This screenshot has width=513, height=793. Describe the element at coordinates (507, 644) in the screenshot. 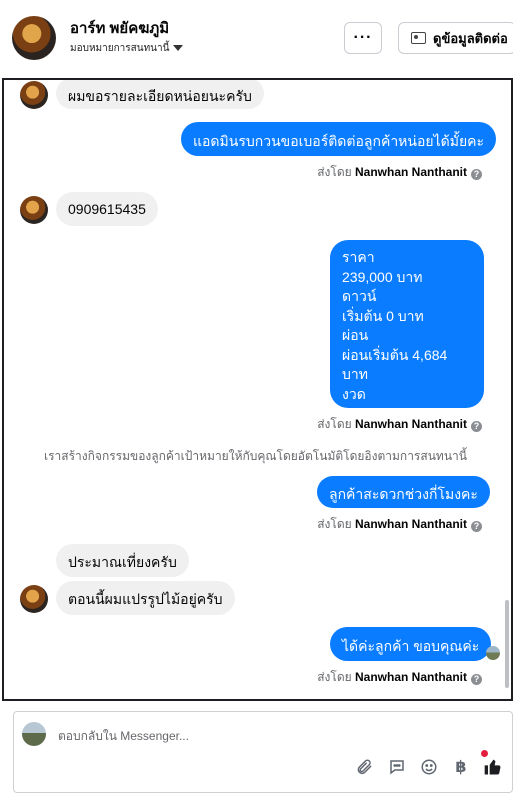

I see `thread-scrollbar` at that location.